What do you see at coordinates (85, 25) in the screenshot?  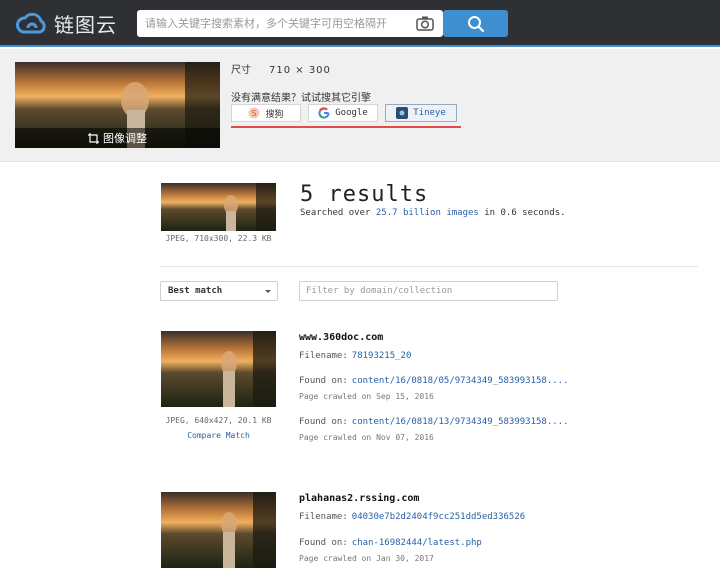 I see `logo-text: 链图云` at bounding box center [85, 25].